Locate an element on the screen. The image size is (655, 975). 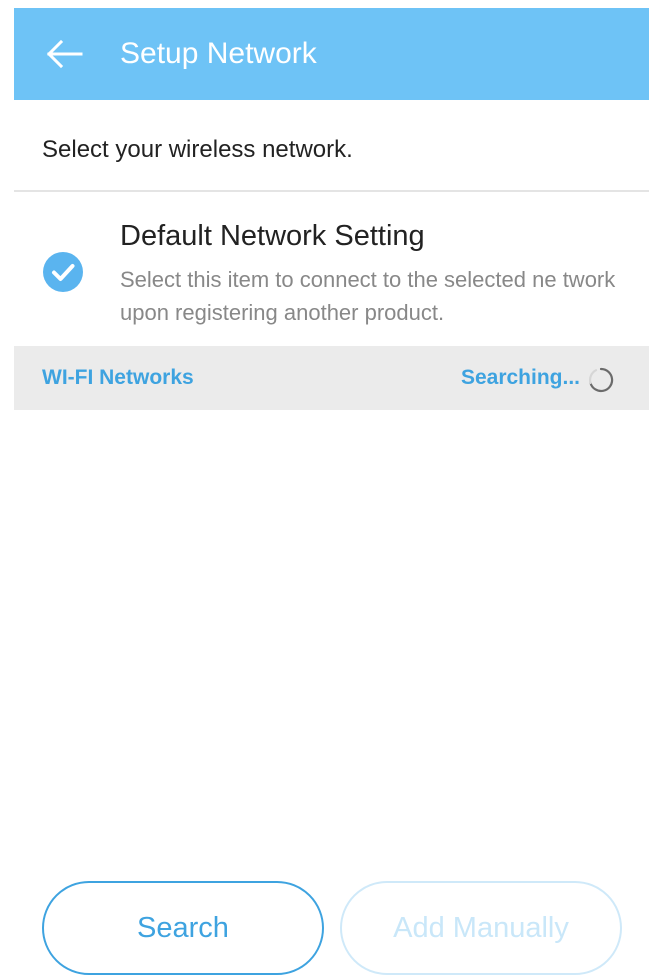
back-button is located at coordinates (64, 54).